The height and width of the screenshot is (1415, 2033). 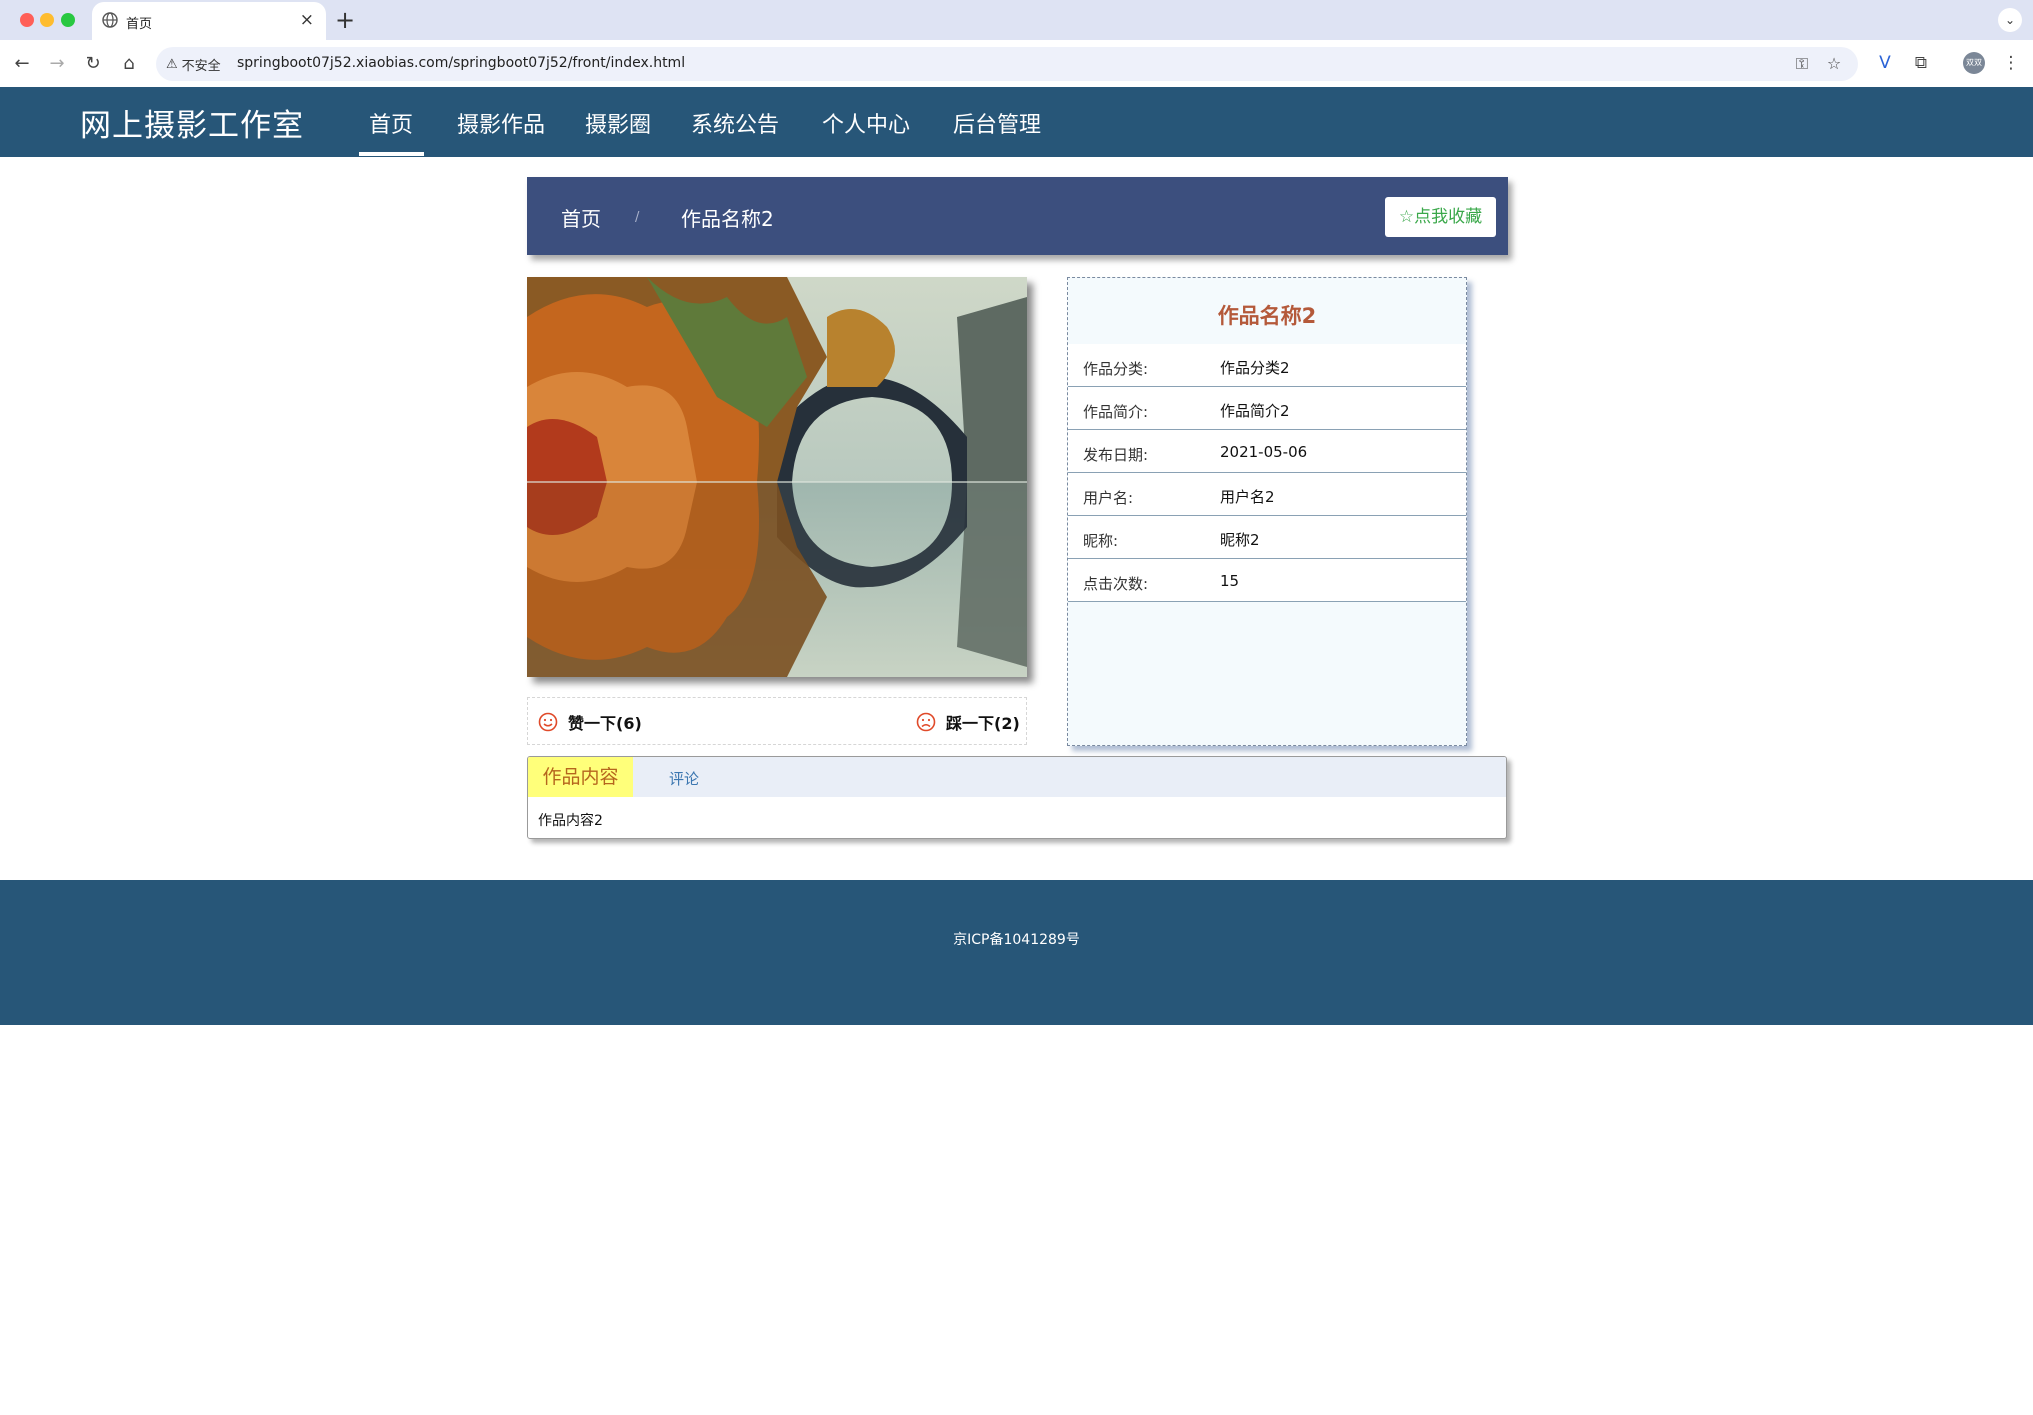 What do you see at coordinates (93, 64) in the screenshot?
I see `reload-icon: ↻` at bounding box center [93, 64].